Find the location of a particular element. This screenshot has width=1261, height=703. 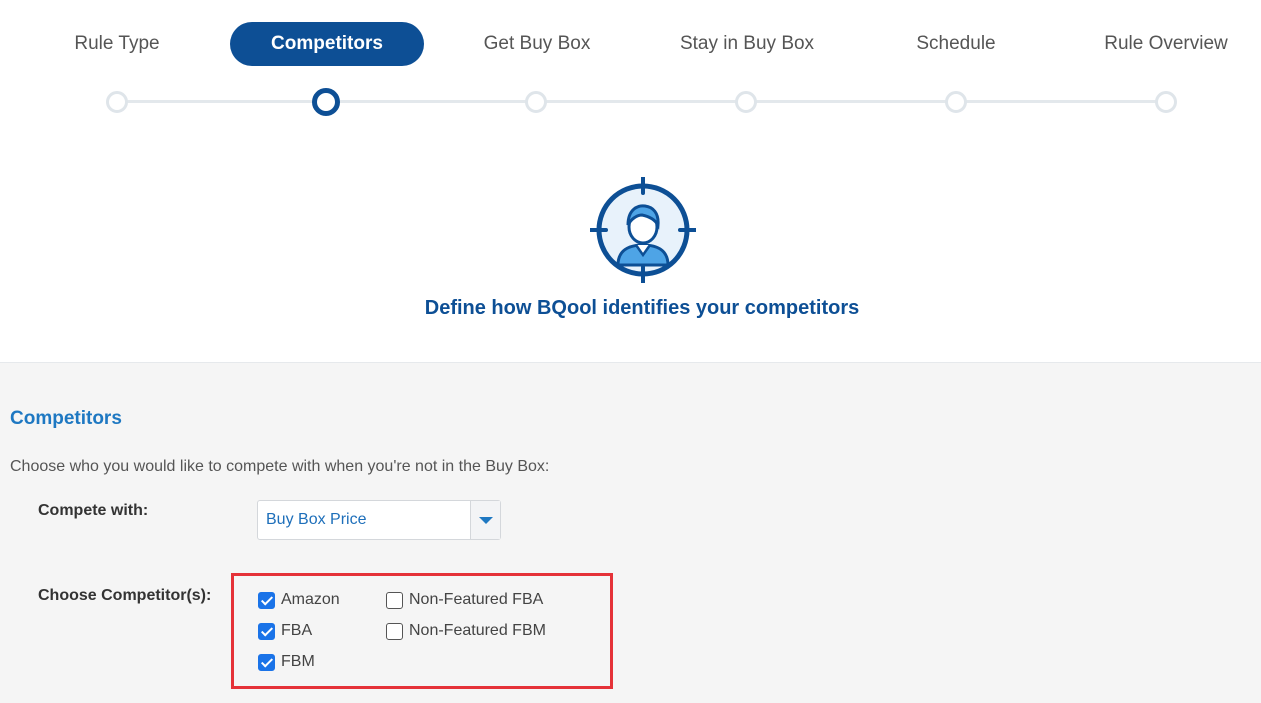

checkbox-non-featured-fbm: Non-Featured FBM is located at coordinates (466, 631).